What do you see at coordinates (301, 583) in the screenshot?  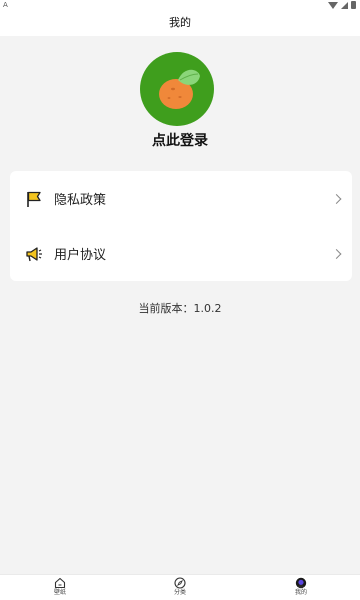 I see `profile-icon` at bounding box center [301, 583].